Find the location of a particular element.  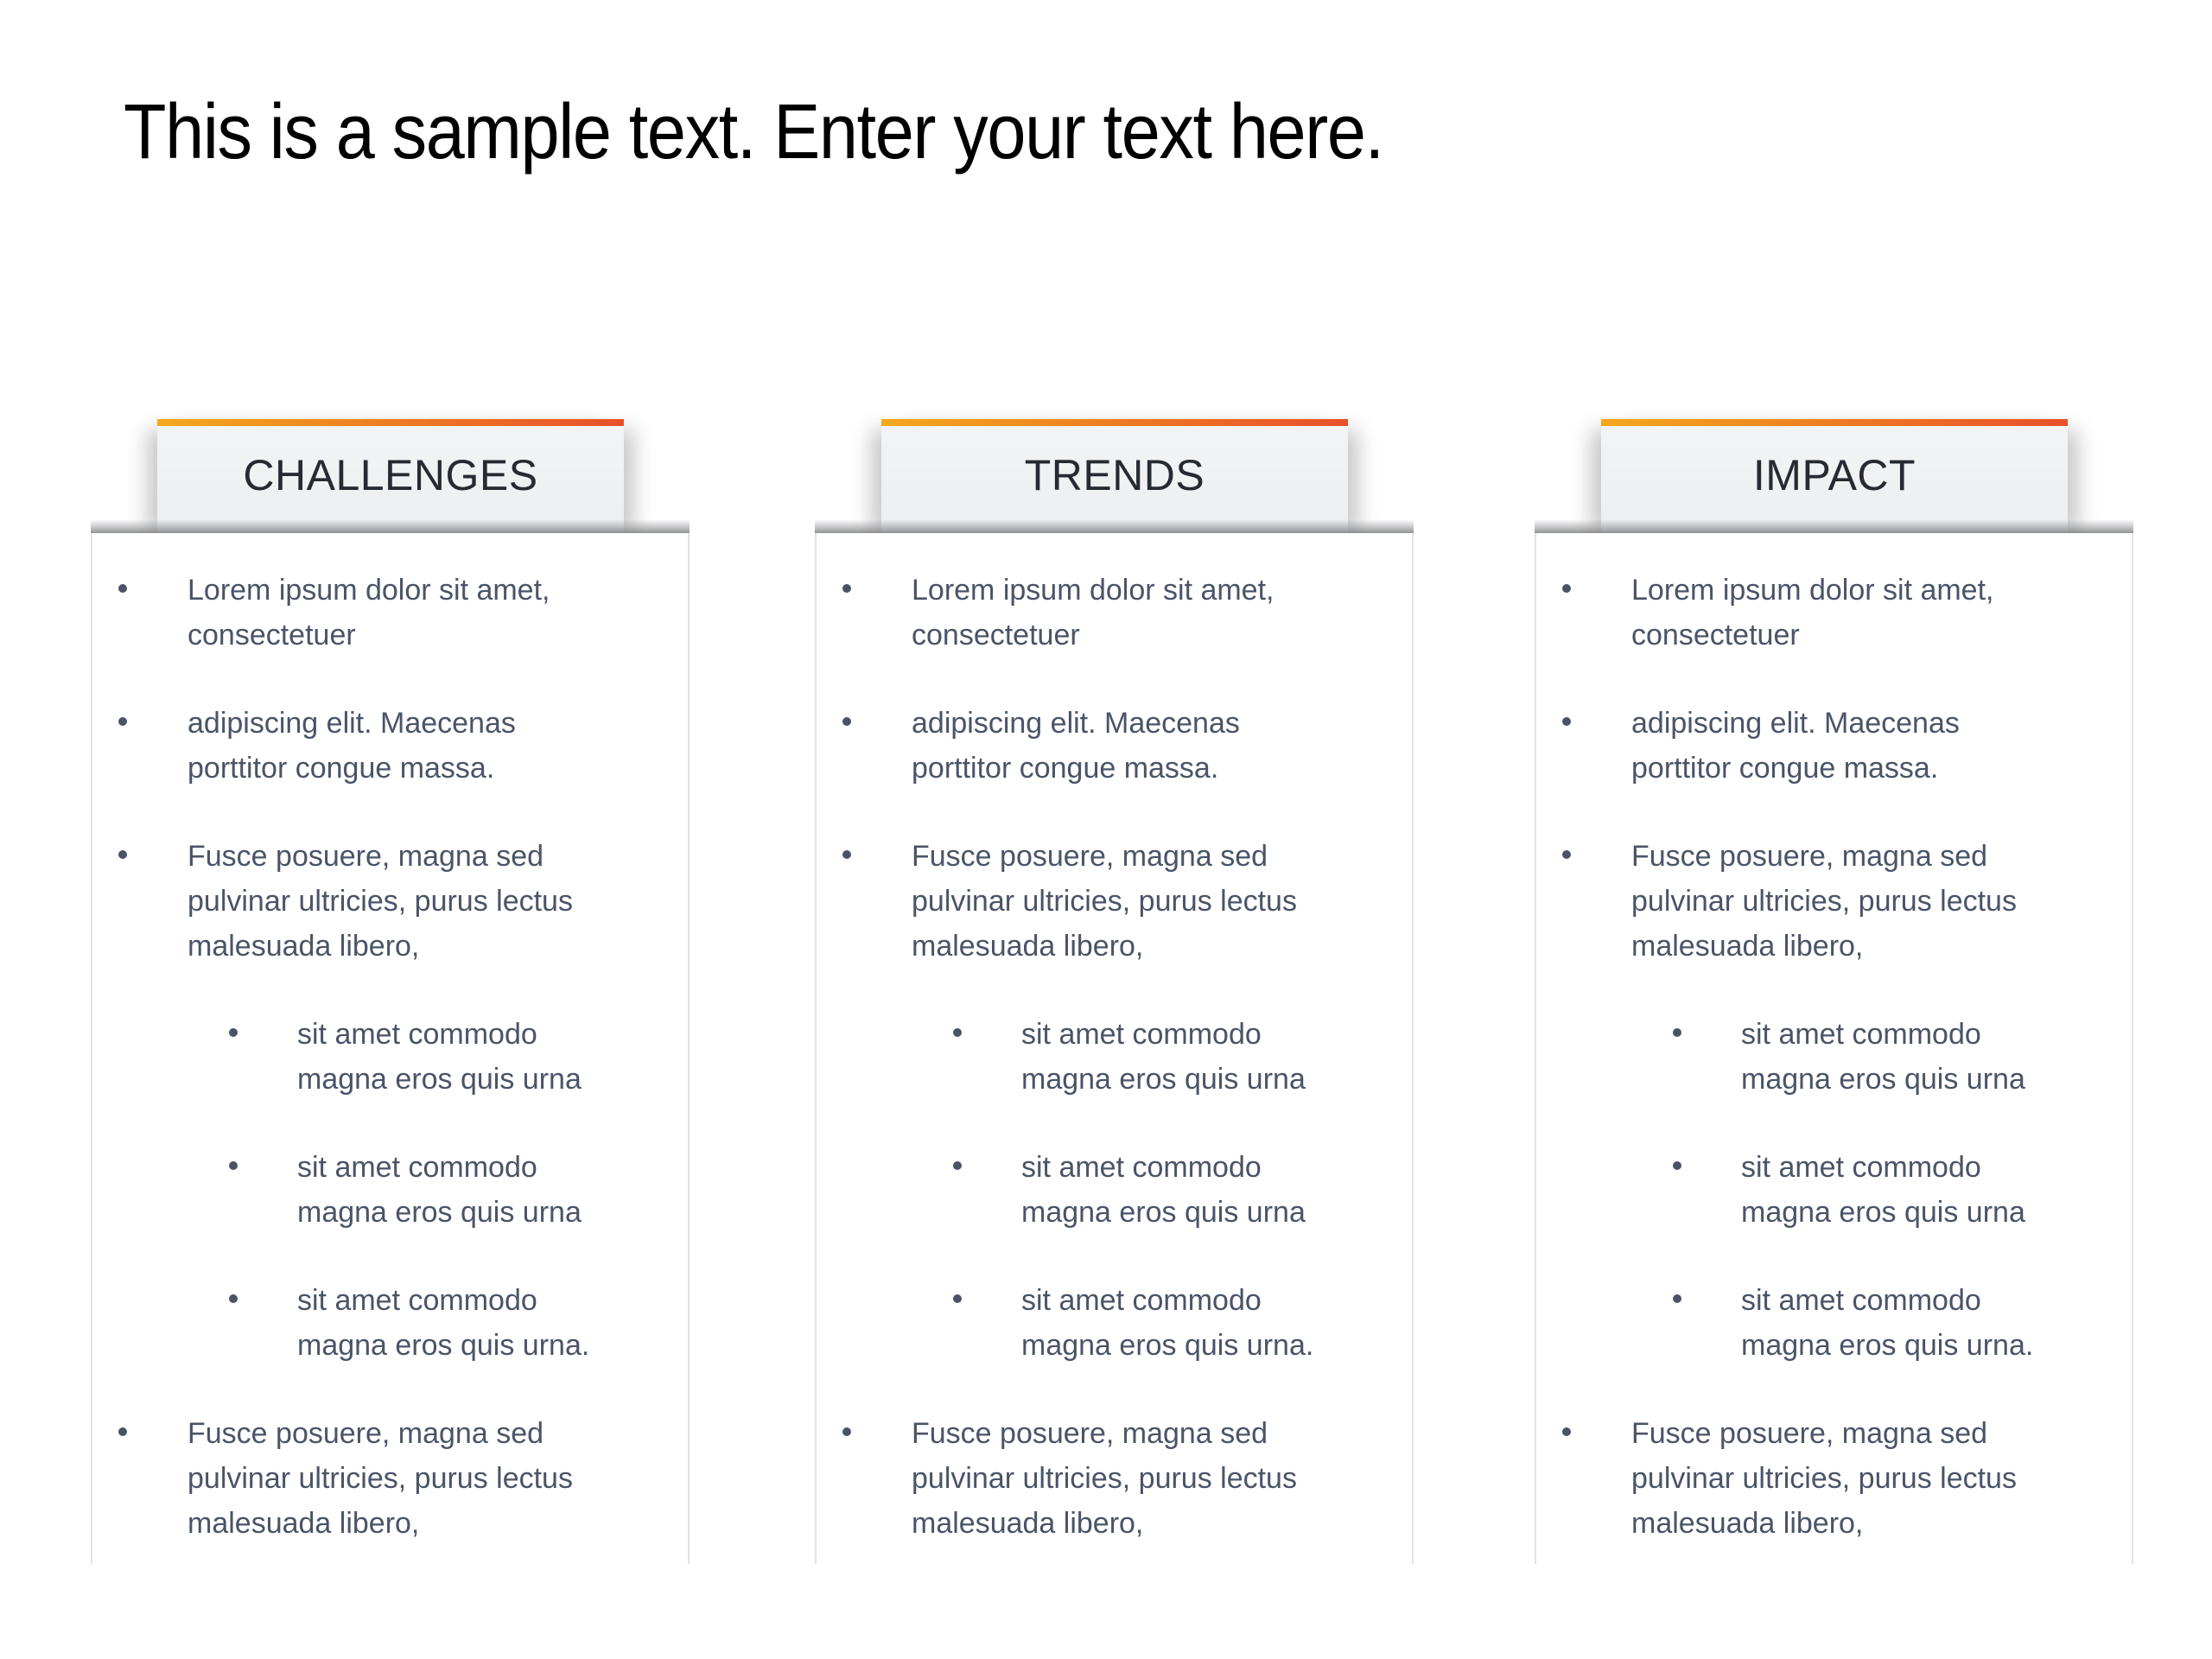

card-title: CHALLENGES is located at coordinates (390, 475).